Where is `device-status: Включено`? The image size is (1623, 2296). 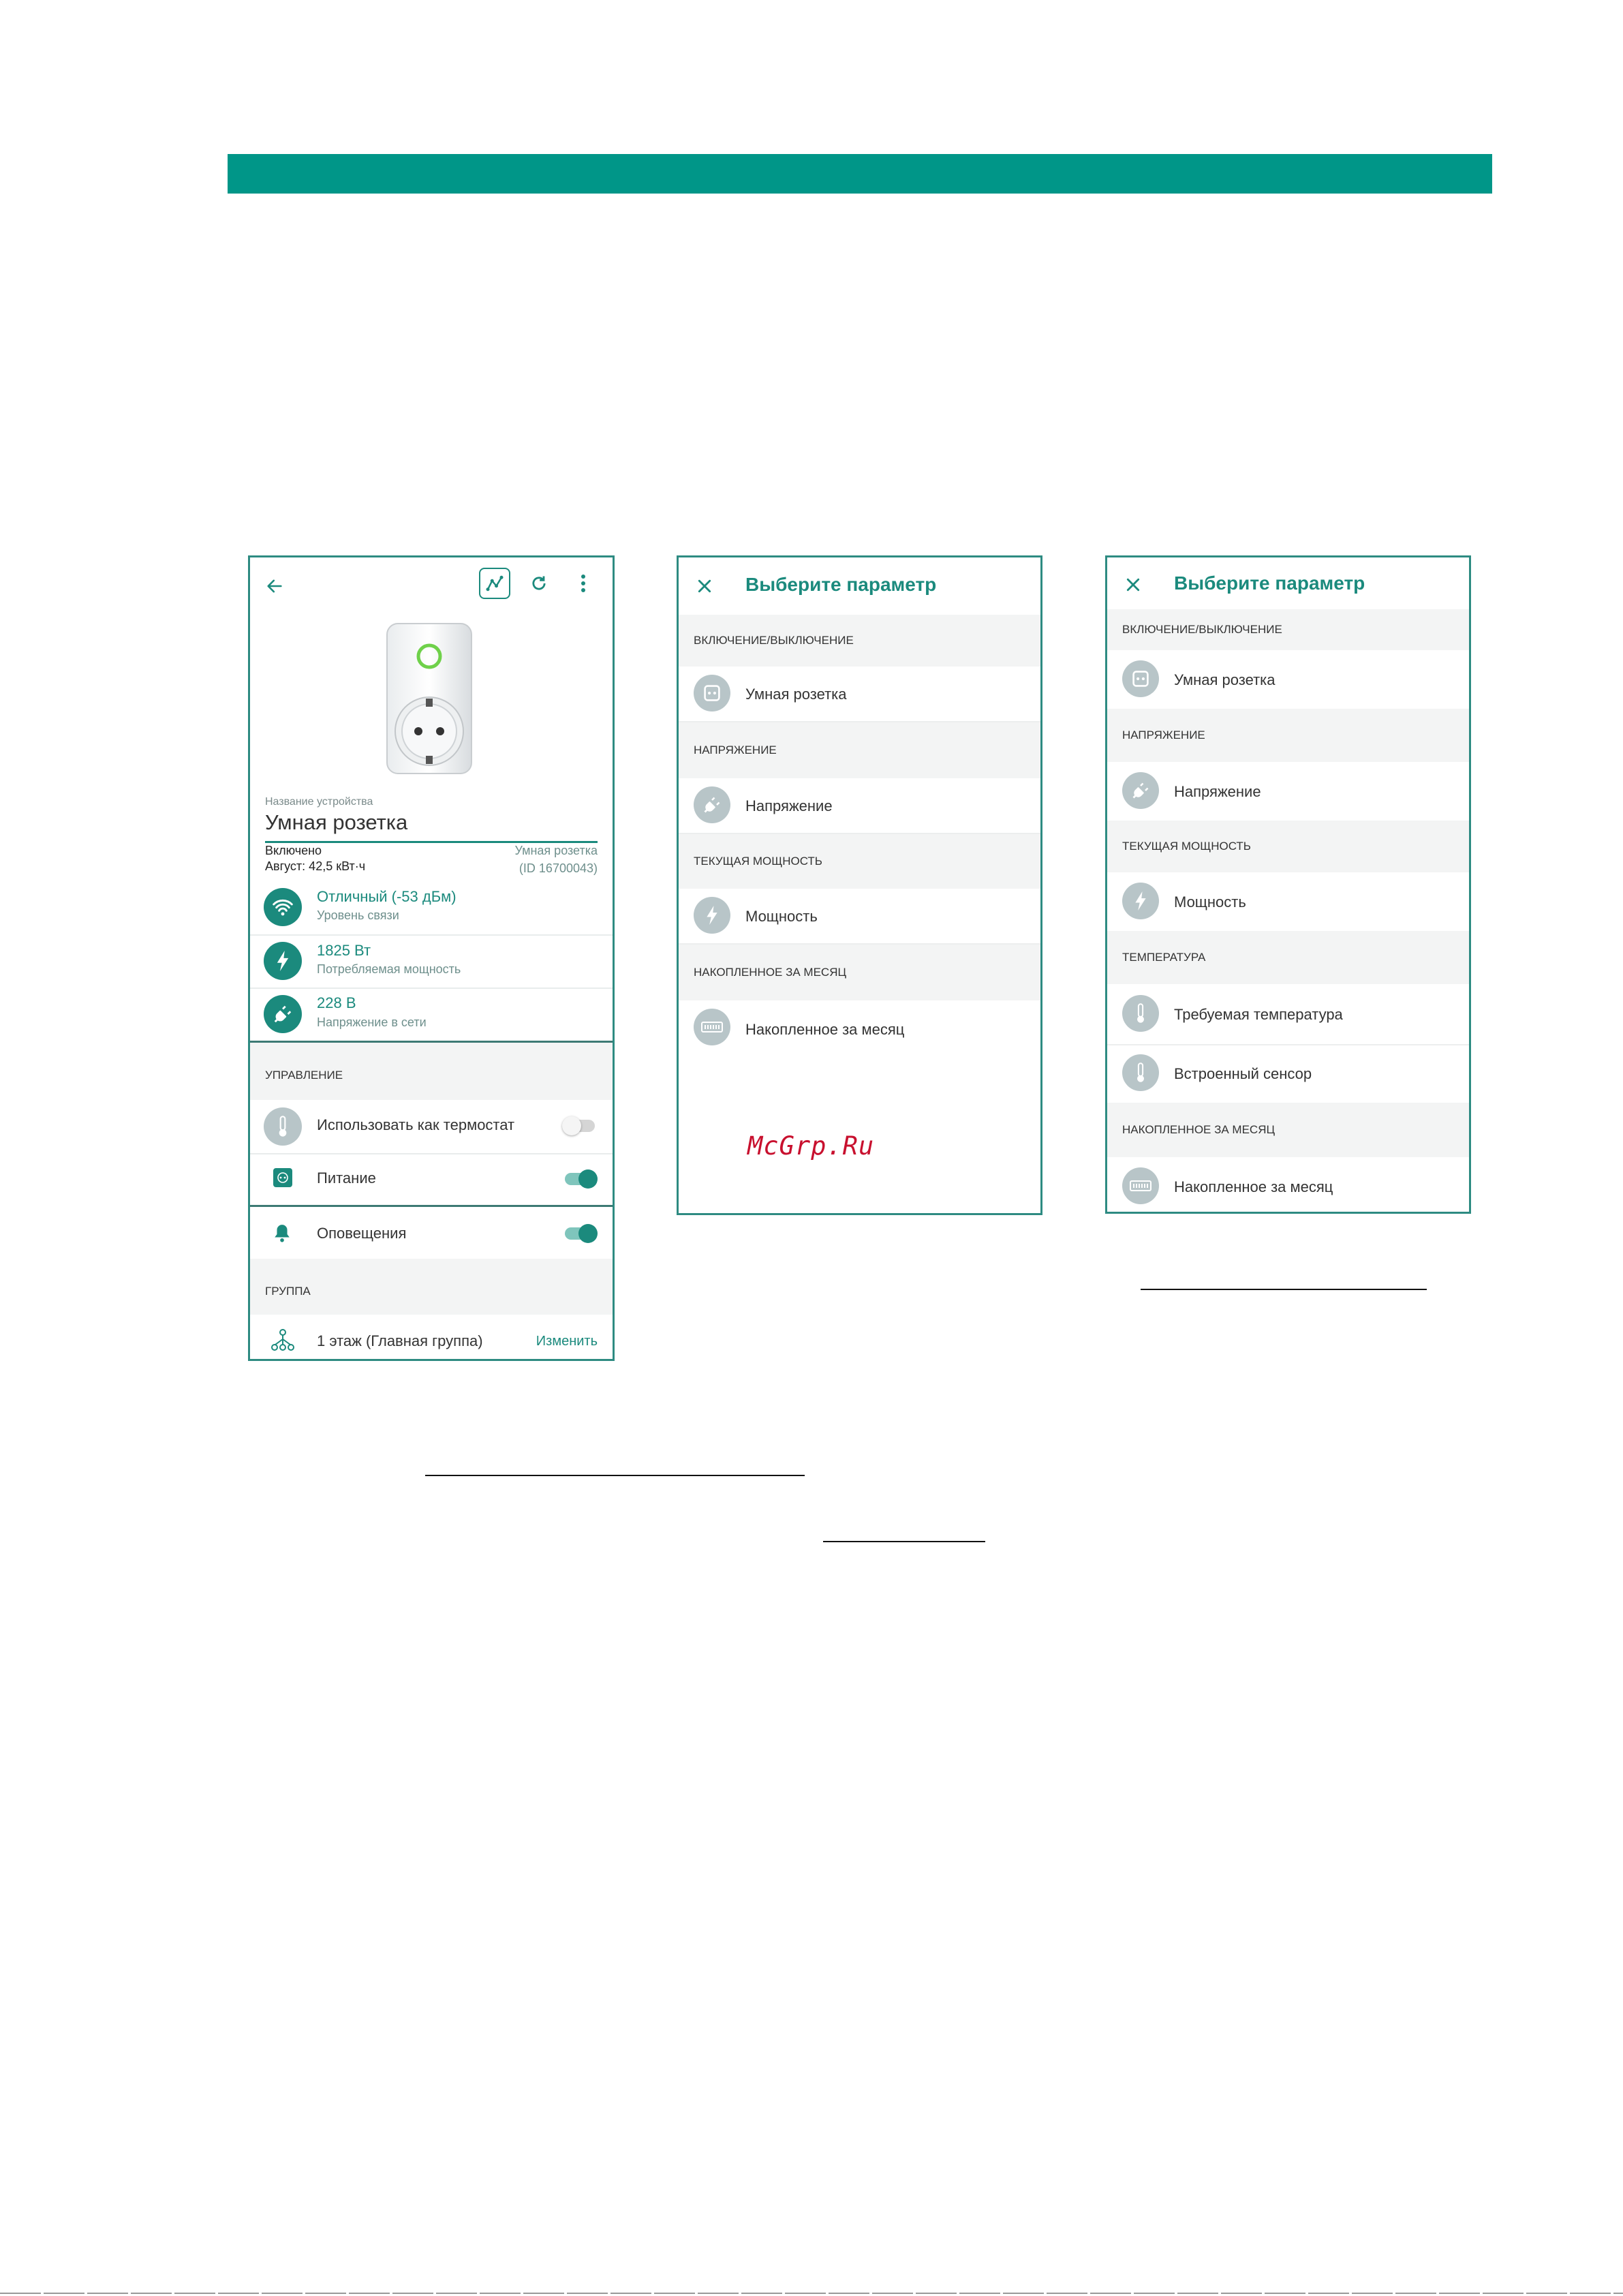 device-status: Включено is located at coordinates (293, 850).